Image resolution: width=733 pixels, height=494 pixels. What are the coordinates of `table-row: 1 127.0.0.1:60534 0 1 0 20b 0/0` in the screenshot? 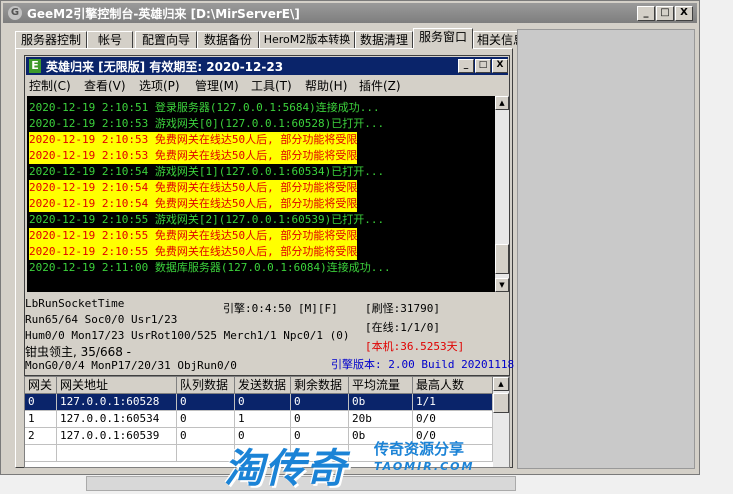 It's located at (259, 419).